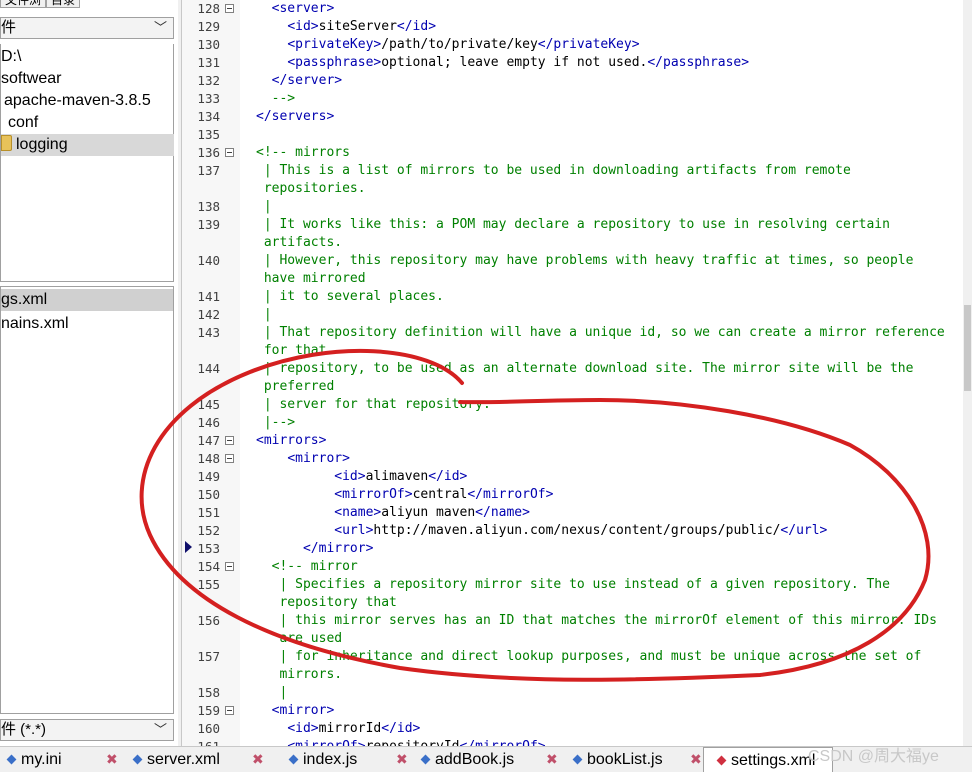  What do you see at coordinates (87, 163) in the screenshot?
I see `folder-tree: D:\ softwear apache-maven-3.8.5 conf logging` at bounding box center [87, 163].